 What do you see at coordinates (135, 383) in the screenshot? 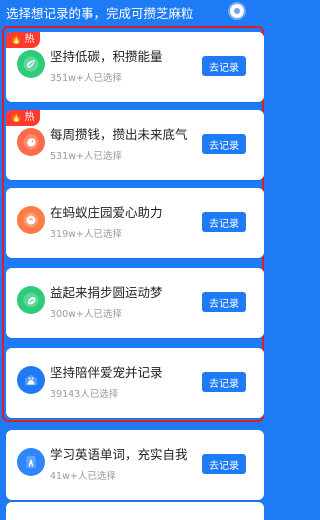
I see `task-card-pet: 坚持陪伴爱宠并记录 39143人已选择 去记录` at bounding box center [135, 383].